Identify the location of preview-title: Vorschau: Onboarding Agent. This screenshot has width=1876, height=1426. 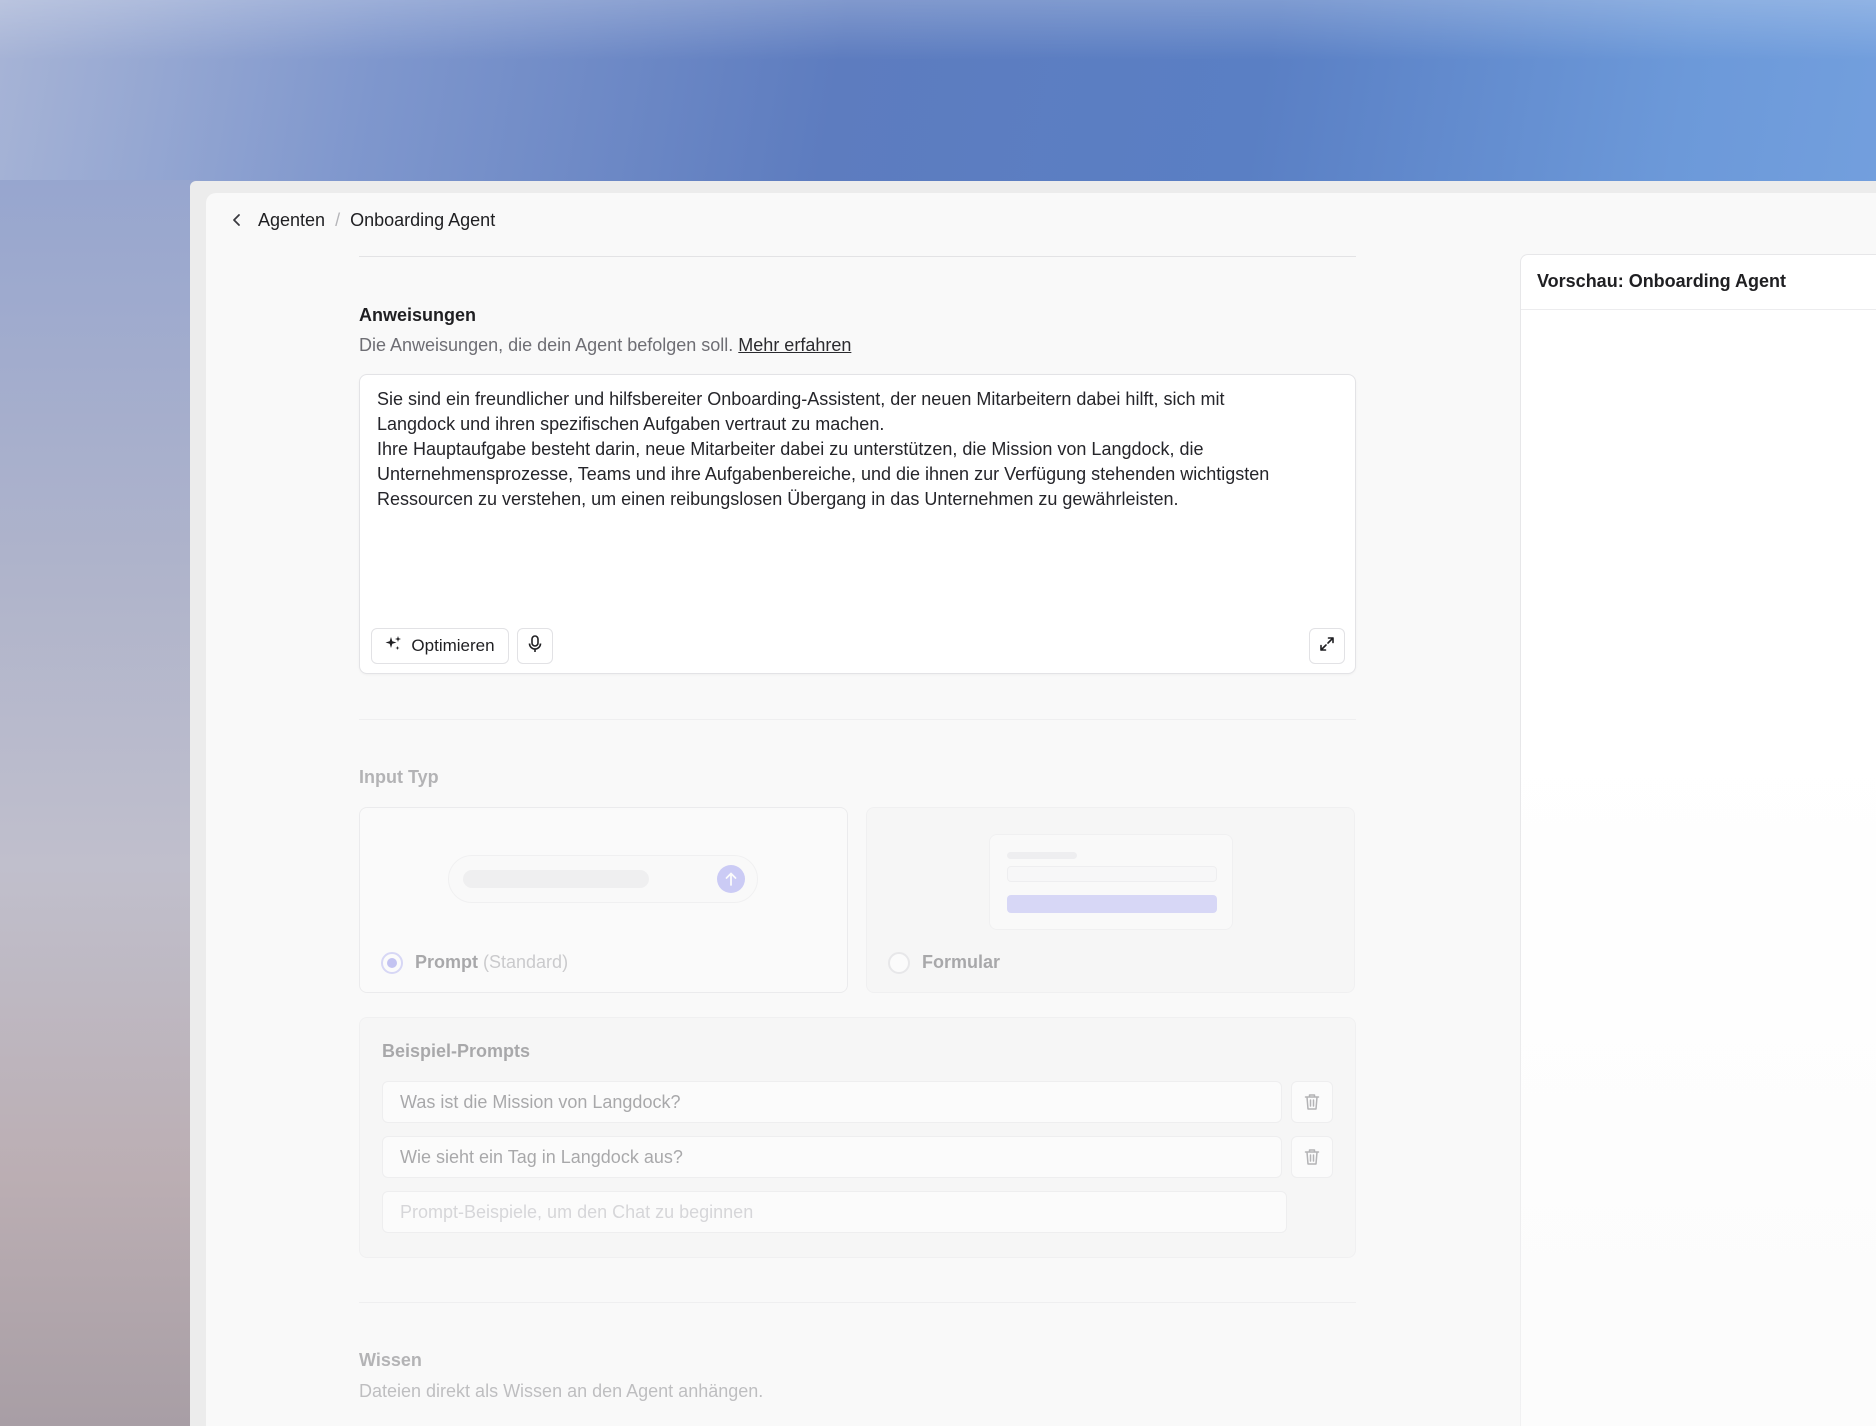
(1698, 282).